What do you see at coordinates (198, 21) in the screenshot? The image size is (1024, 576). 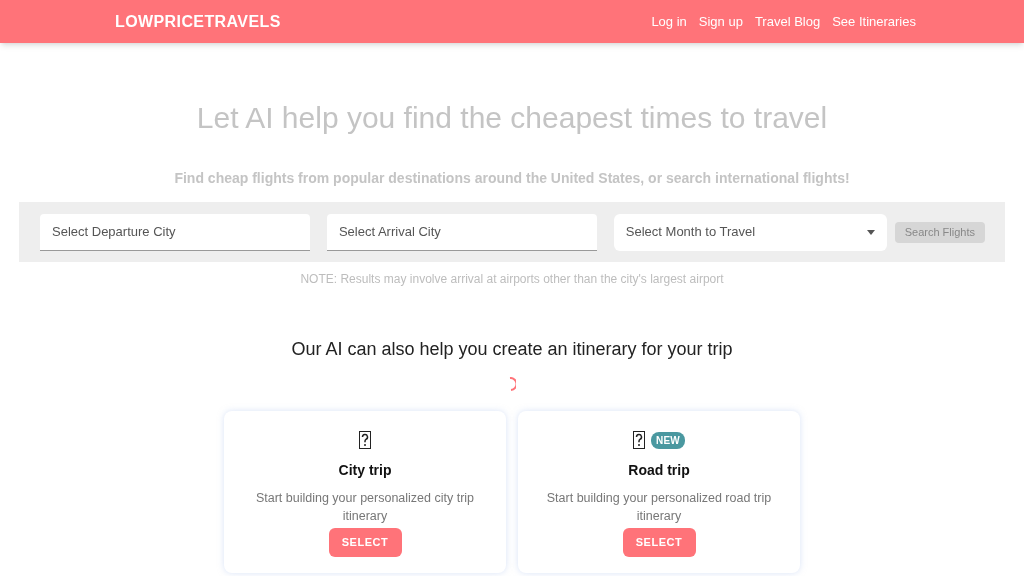 I see `brand-logo: LOWPRICETRAVELS` at bounding box center [198, 21].